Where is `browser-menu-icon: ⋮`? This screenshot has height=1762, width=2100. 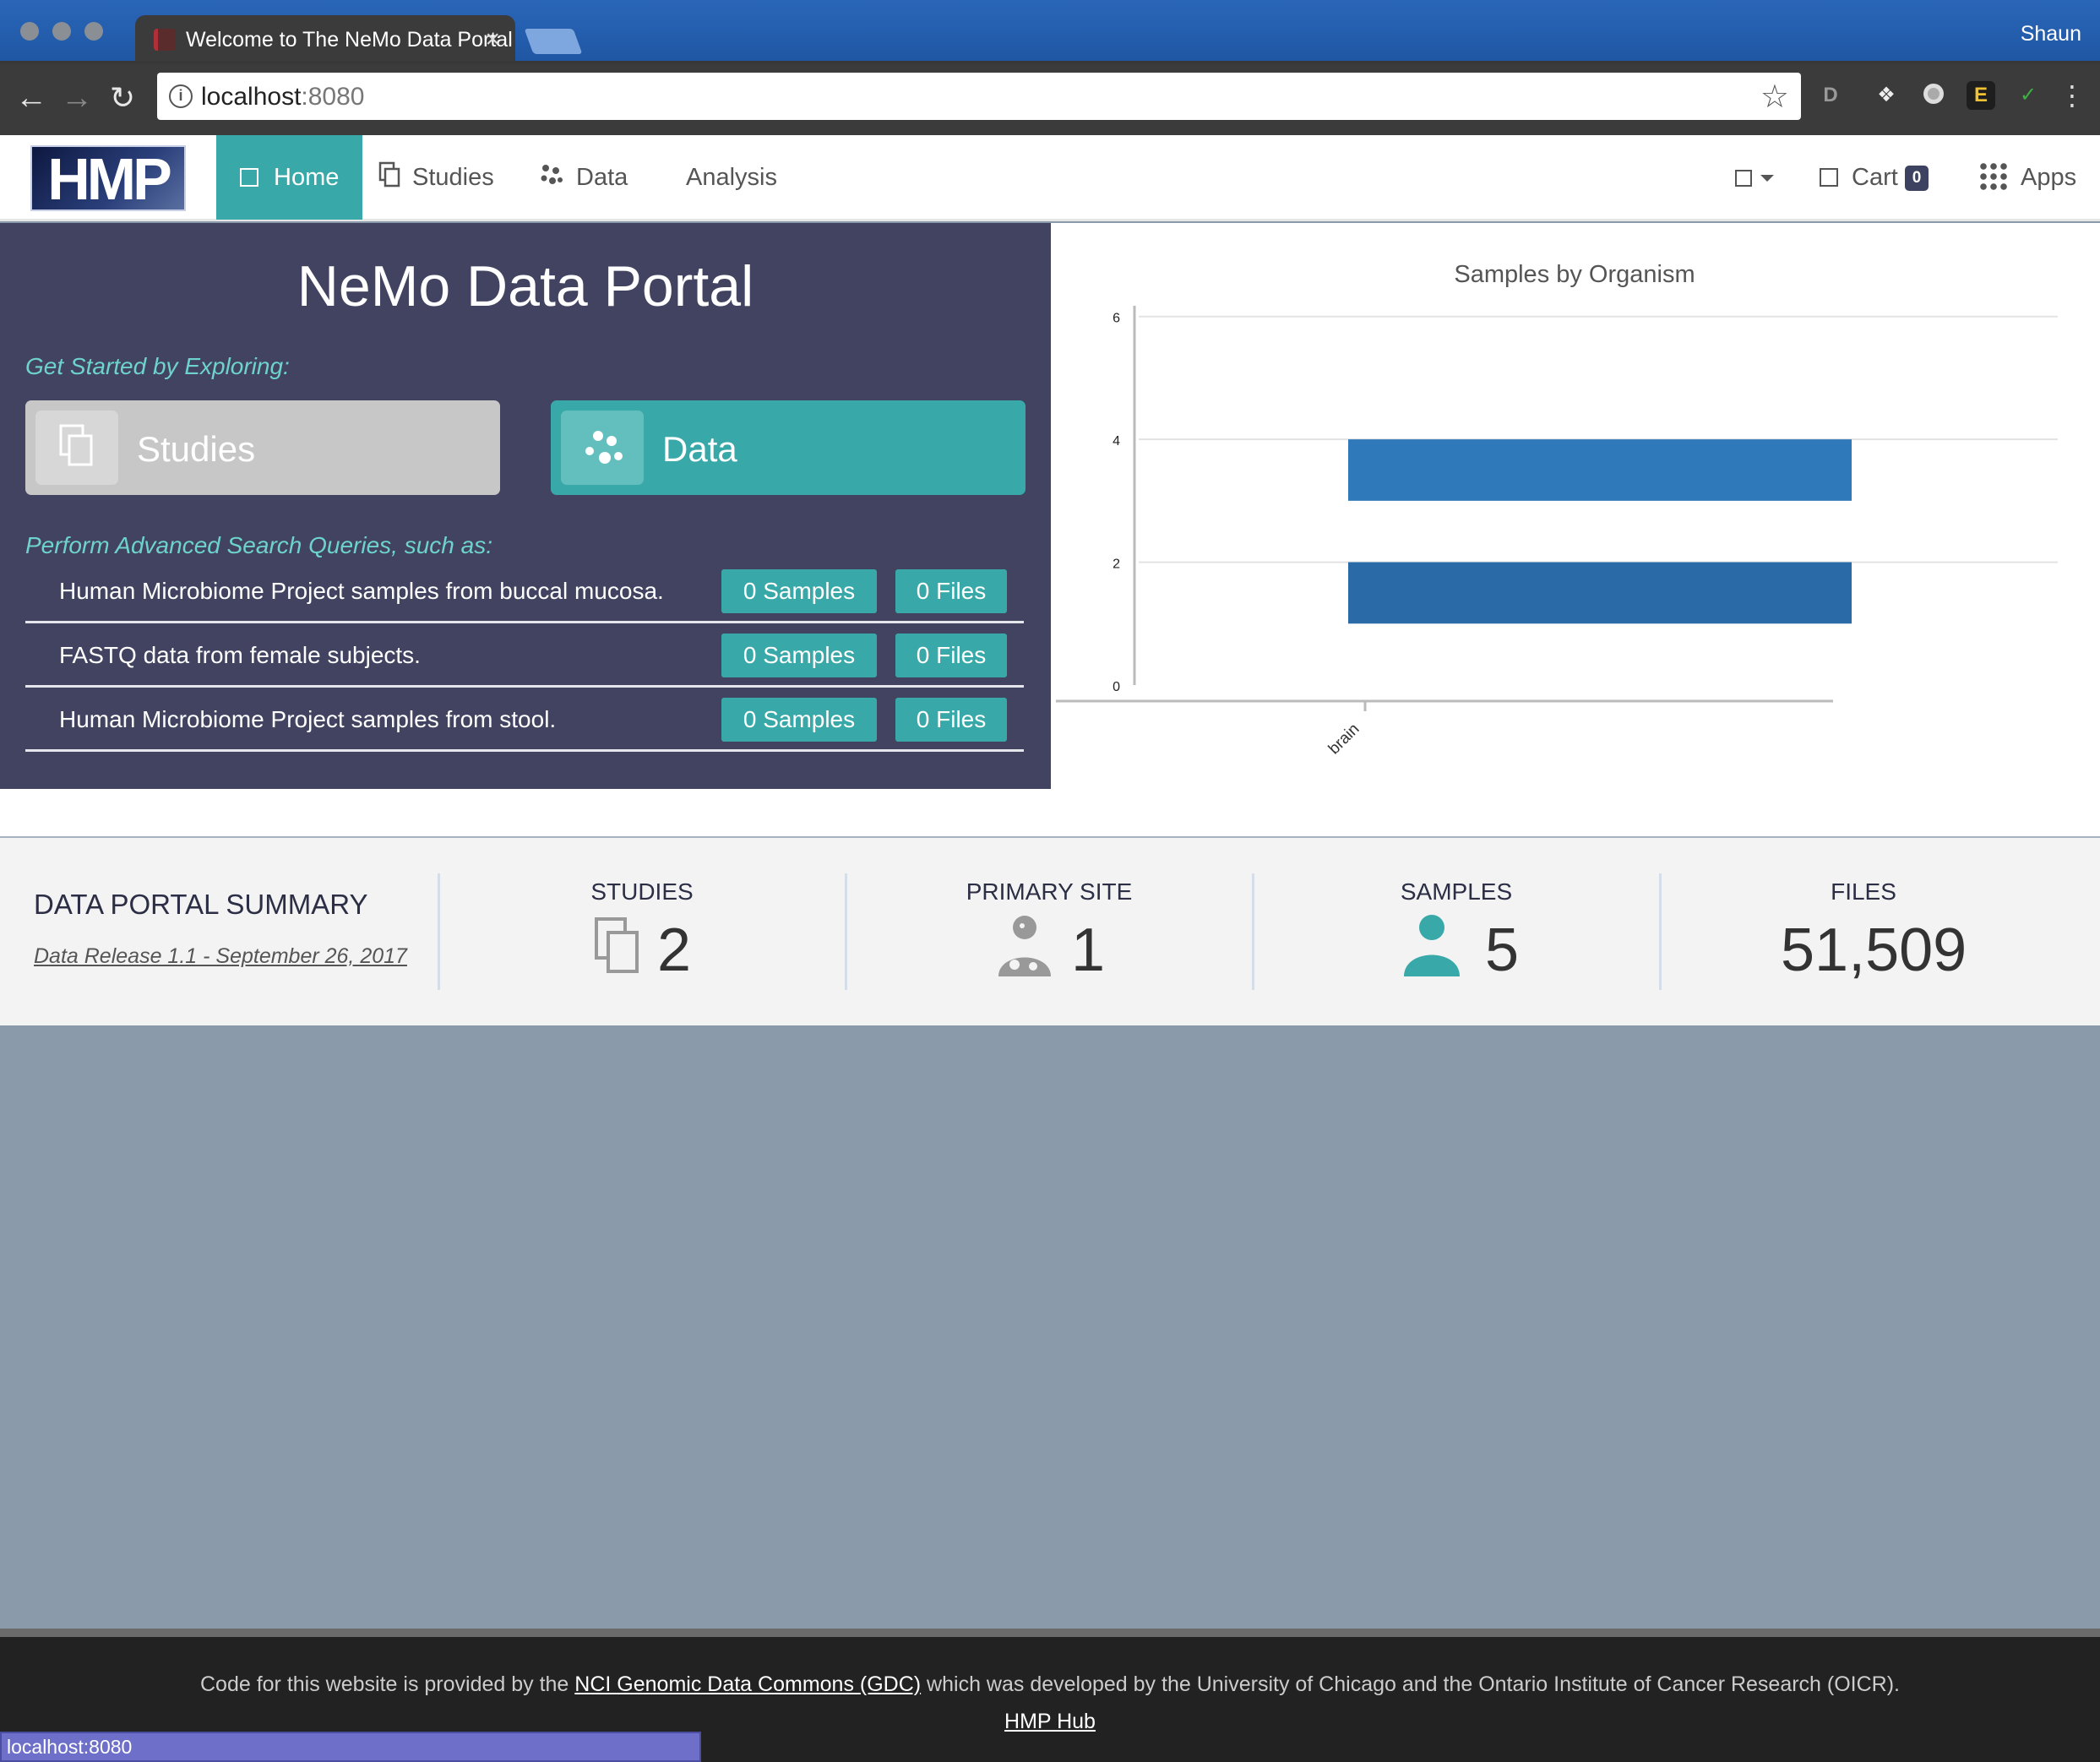
browser-menu-icon: ⋮ is located at coordinates (2072, 95).